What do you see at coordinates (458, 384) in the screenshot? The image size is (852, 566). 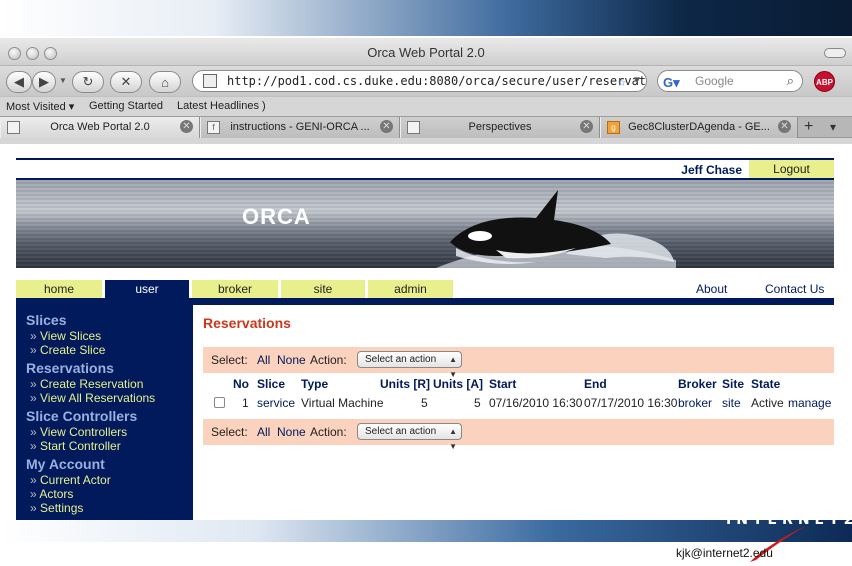 I see `column-header-units-a: Units [A]` at bounding box center [458, 384].